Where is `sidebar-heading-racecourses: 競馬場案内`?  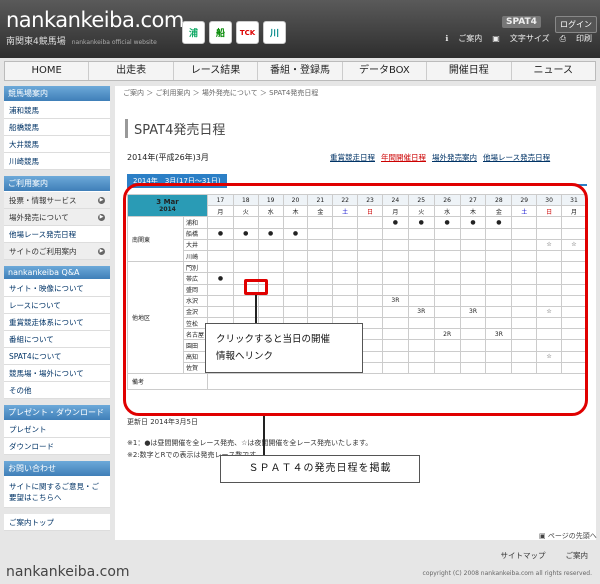 sidebar-heading-racecourses: 競馬場案内 is located at coordinates (57, 94).